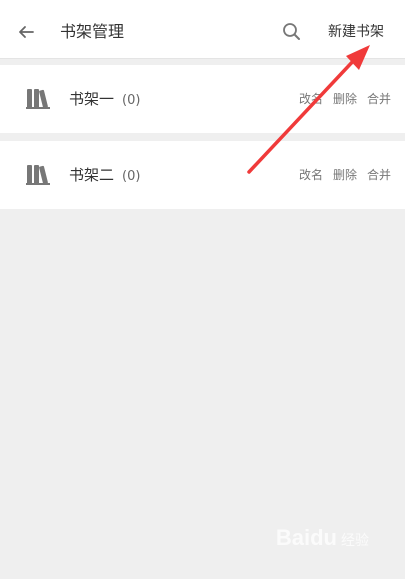 The height and width of the screenshot is (579, 405). What do you see at coordinates (202, 175) in the screenshot?
I see `shelf-row: 书架二 (0) 改名 删除 合并` at bounding box center [202, 175].